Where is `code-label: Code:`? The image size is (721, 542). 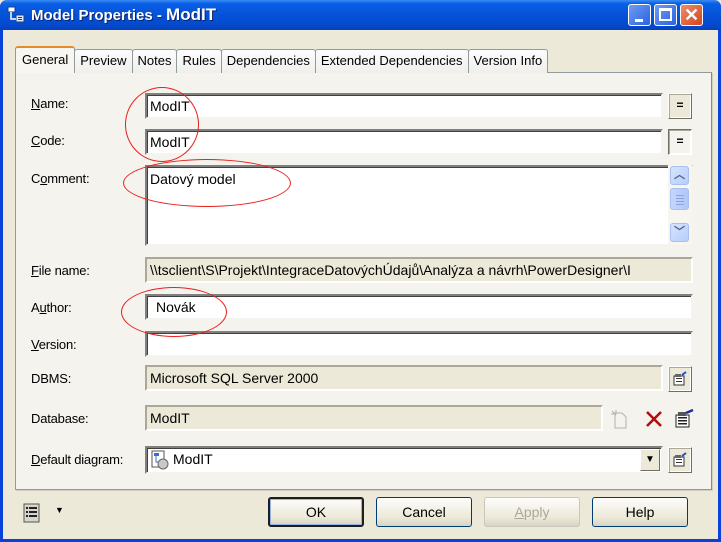 code-label: Code: is located at coordinates (48, 140).